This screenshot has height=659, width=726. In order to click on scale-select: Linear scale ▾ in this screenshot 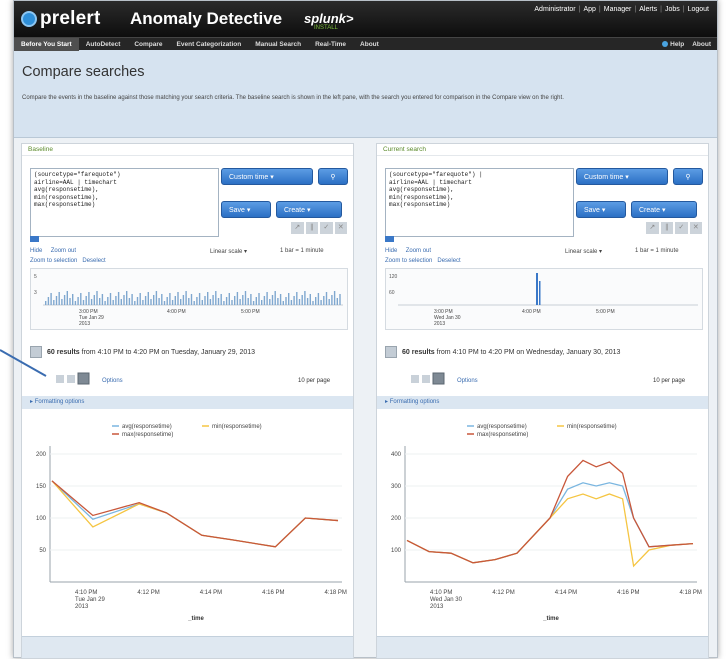, I will do `click(583, 251)`.